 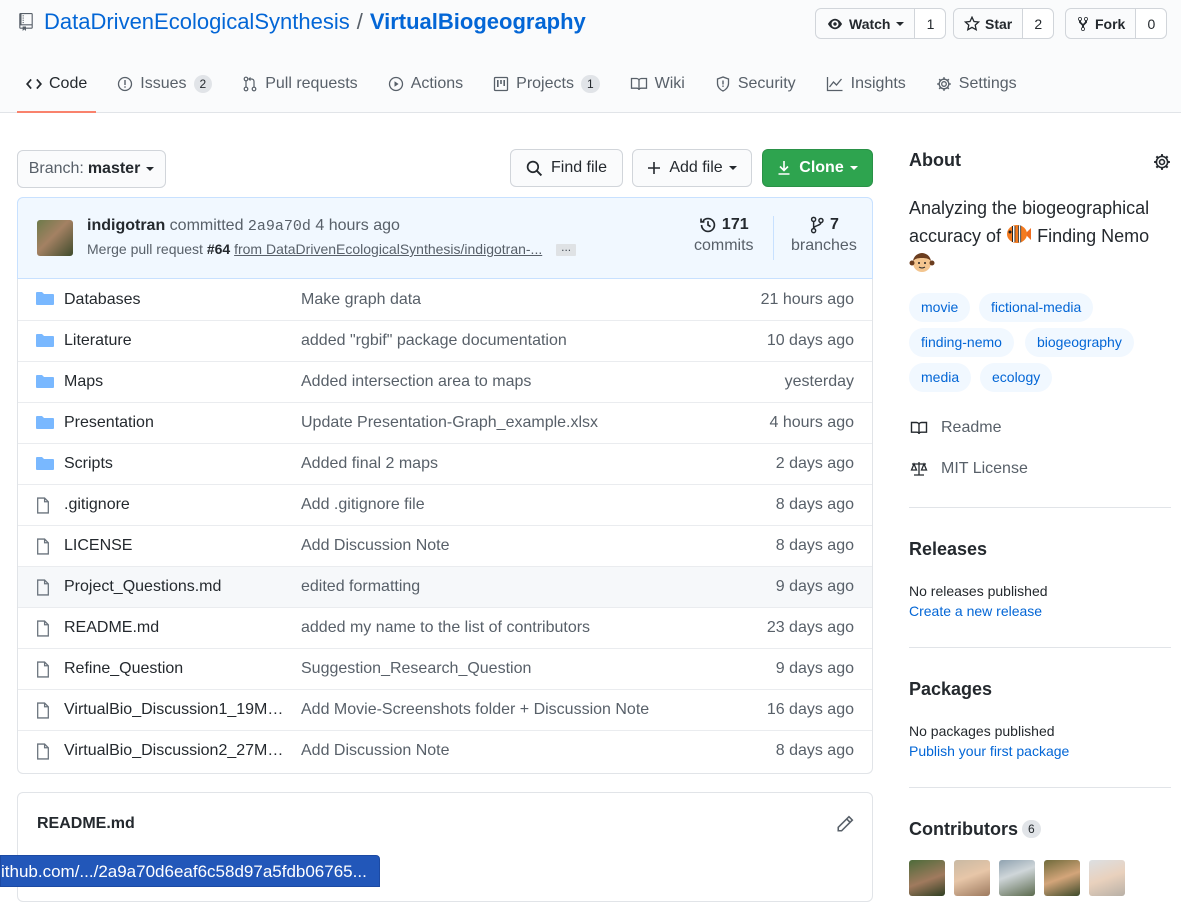 What do you see at coordinates (955, 428) in the screenshot?
I see `readme-link: Readme` at bounding box center [955, 428].